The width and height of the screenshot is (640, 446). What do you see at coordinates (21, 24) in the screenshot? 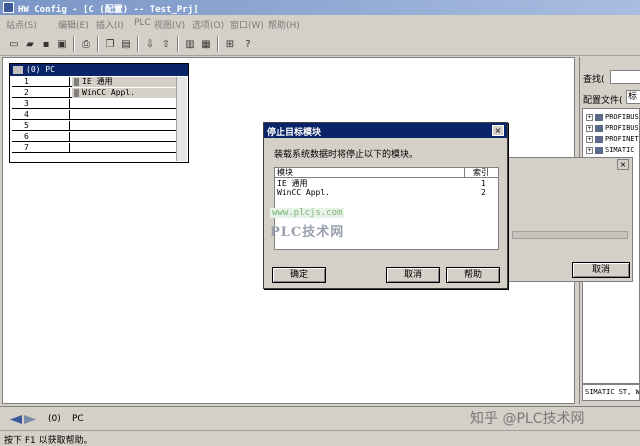
I see `menu-station: 站点(S)` at bounding box center [21, 24].